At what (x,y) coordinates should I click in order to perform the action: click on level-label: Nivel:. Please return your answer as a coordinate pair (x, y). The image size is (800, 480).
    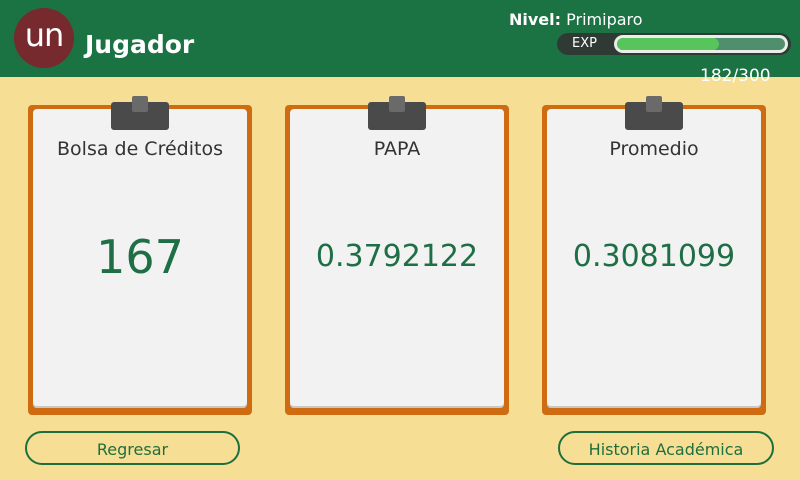
    Looking at the image, I should click on (535, 19).